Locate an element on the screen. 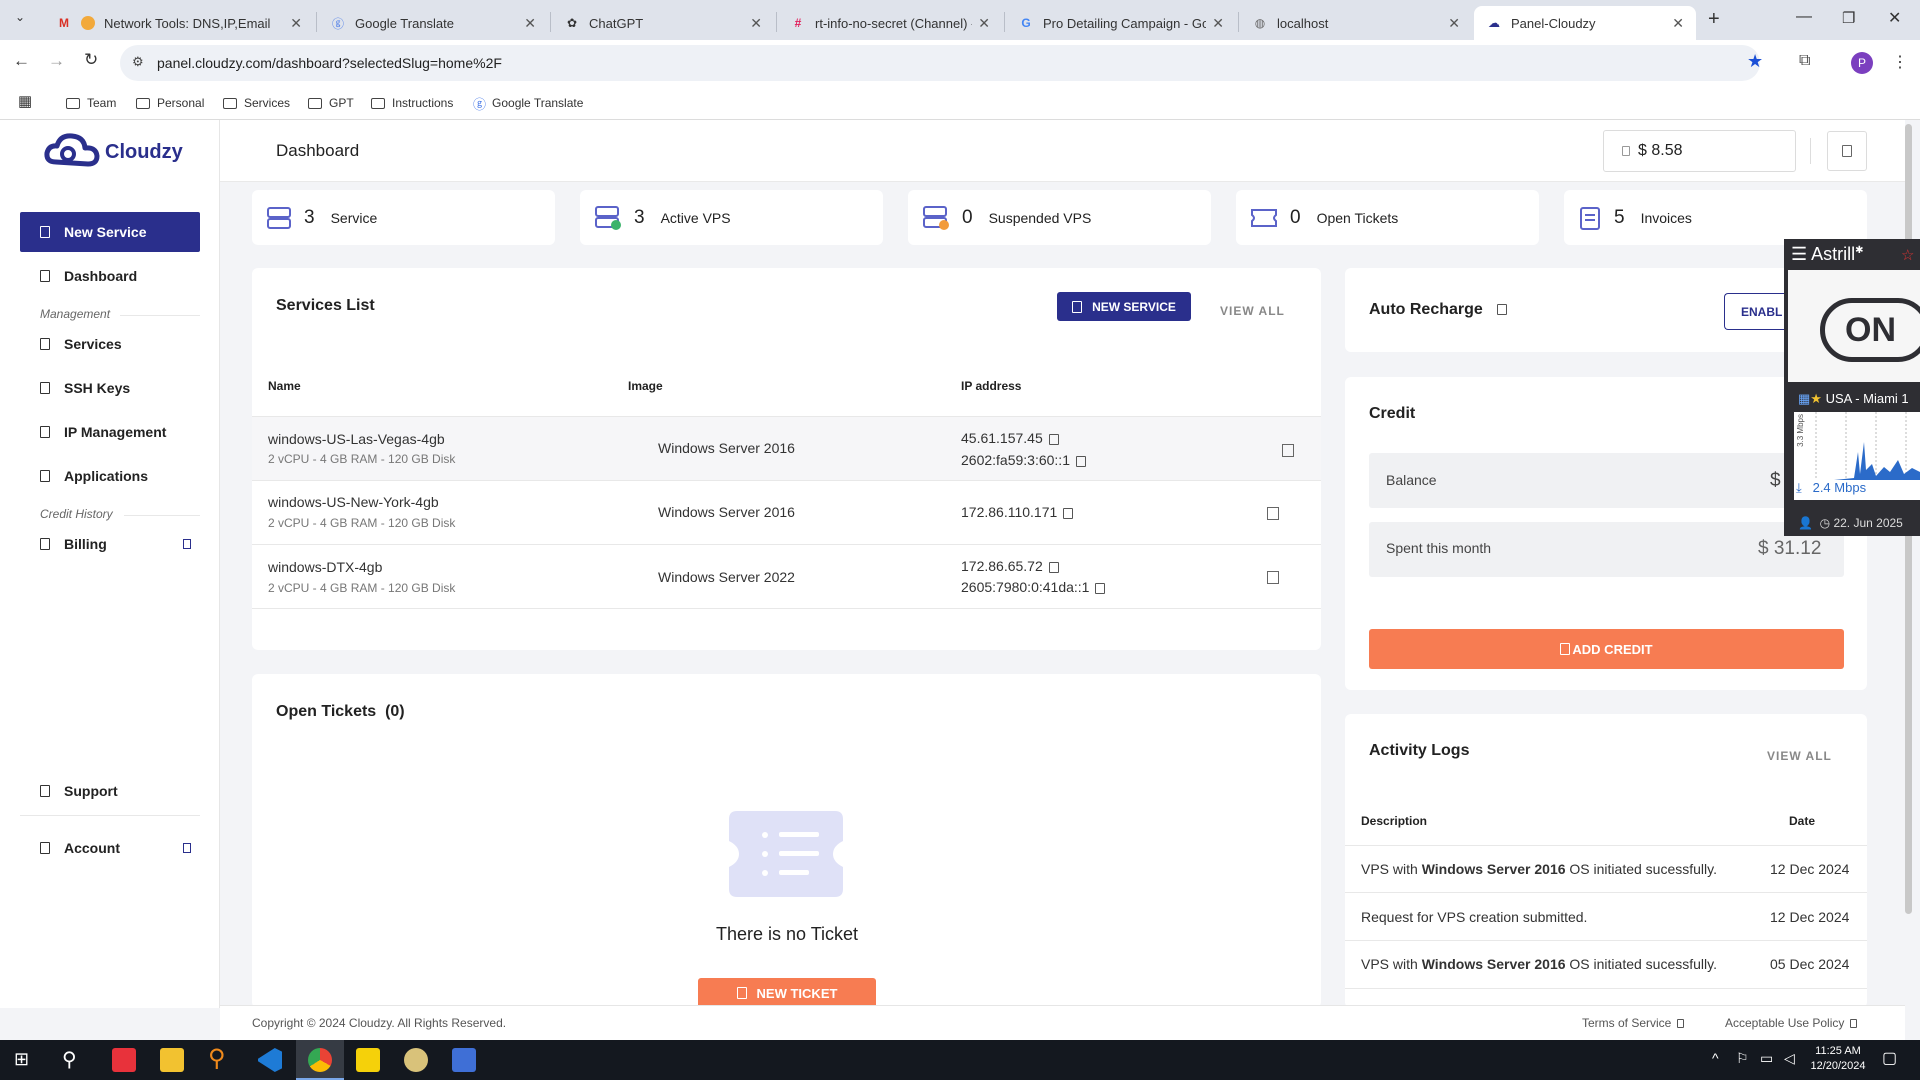  aup-link: Acceptable Use Policy is located at coordinates (1791, 1023).